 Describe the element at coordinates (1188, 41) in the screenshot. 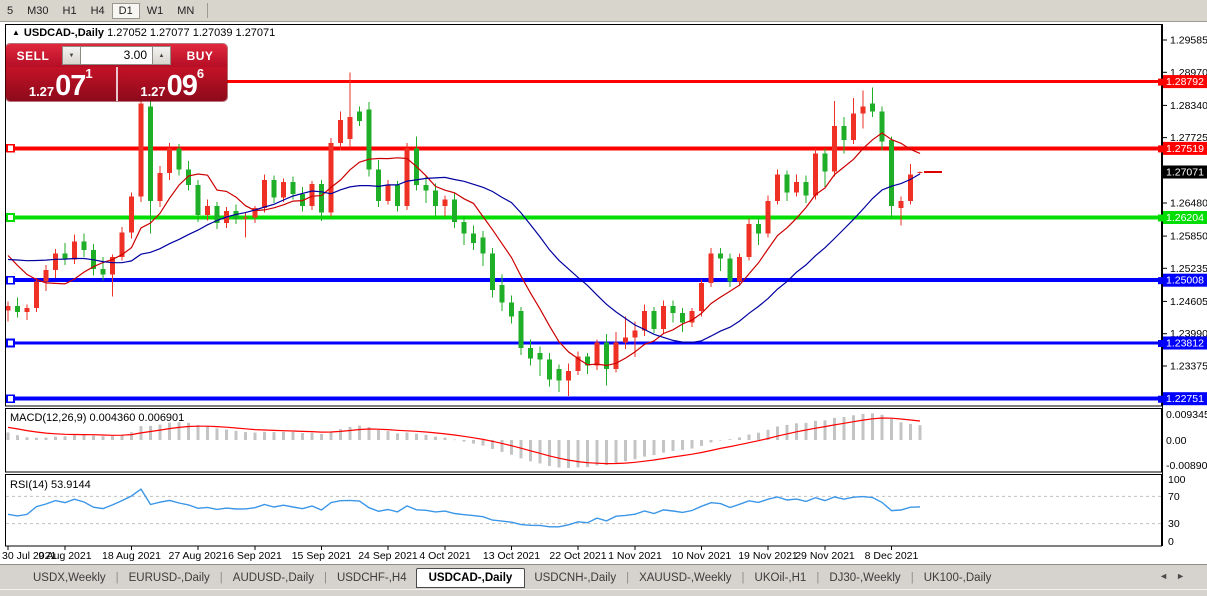

I see `svg-text: 1.29585` at that location.